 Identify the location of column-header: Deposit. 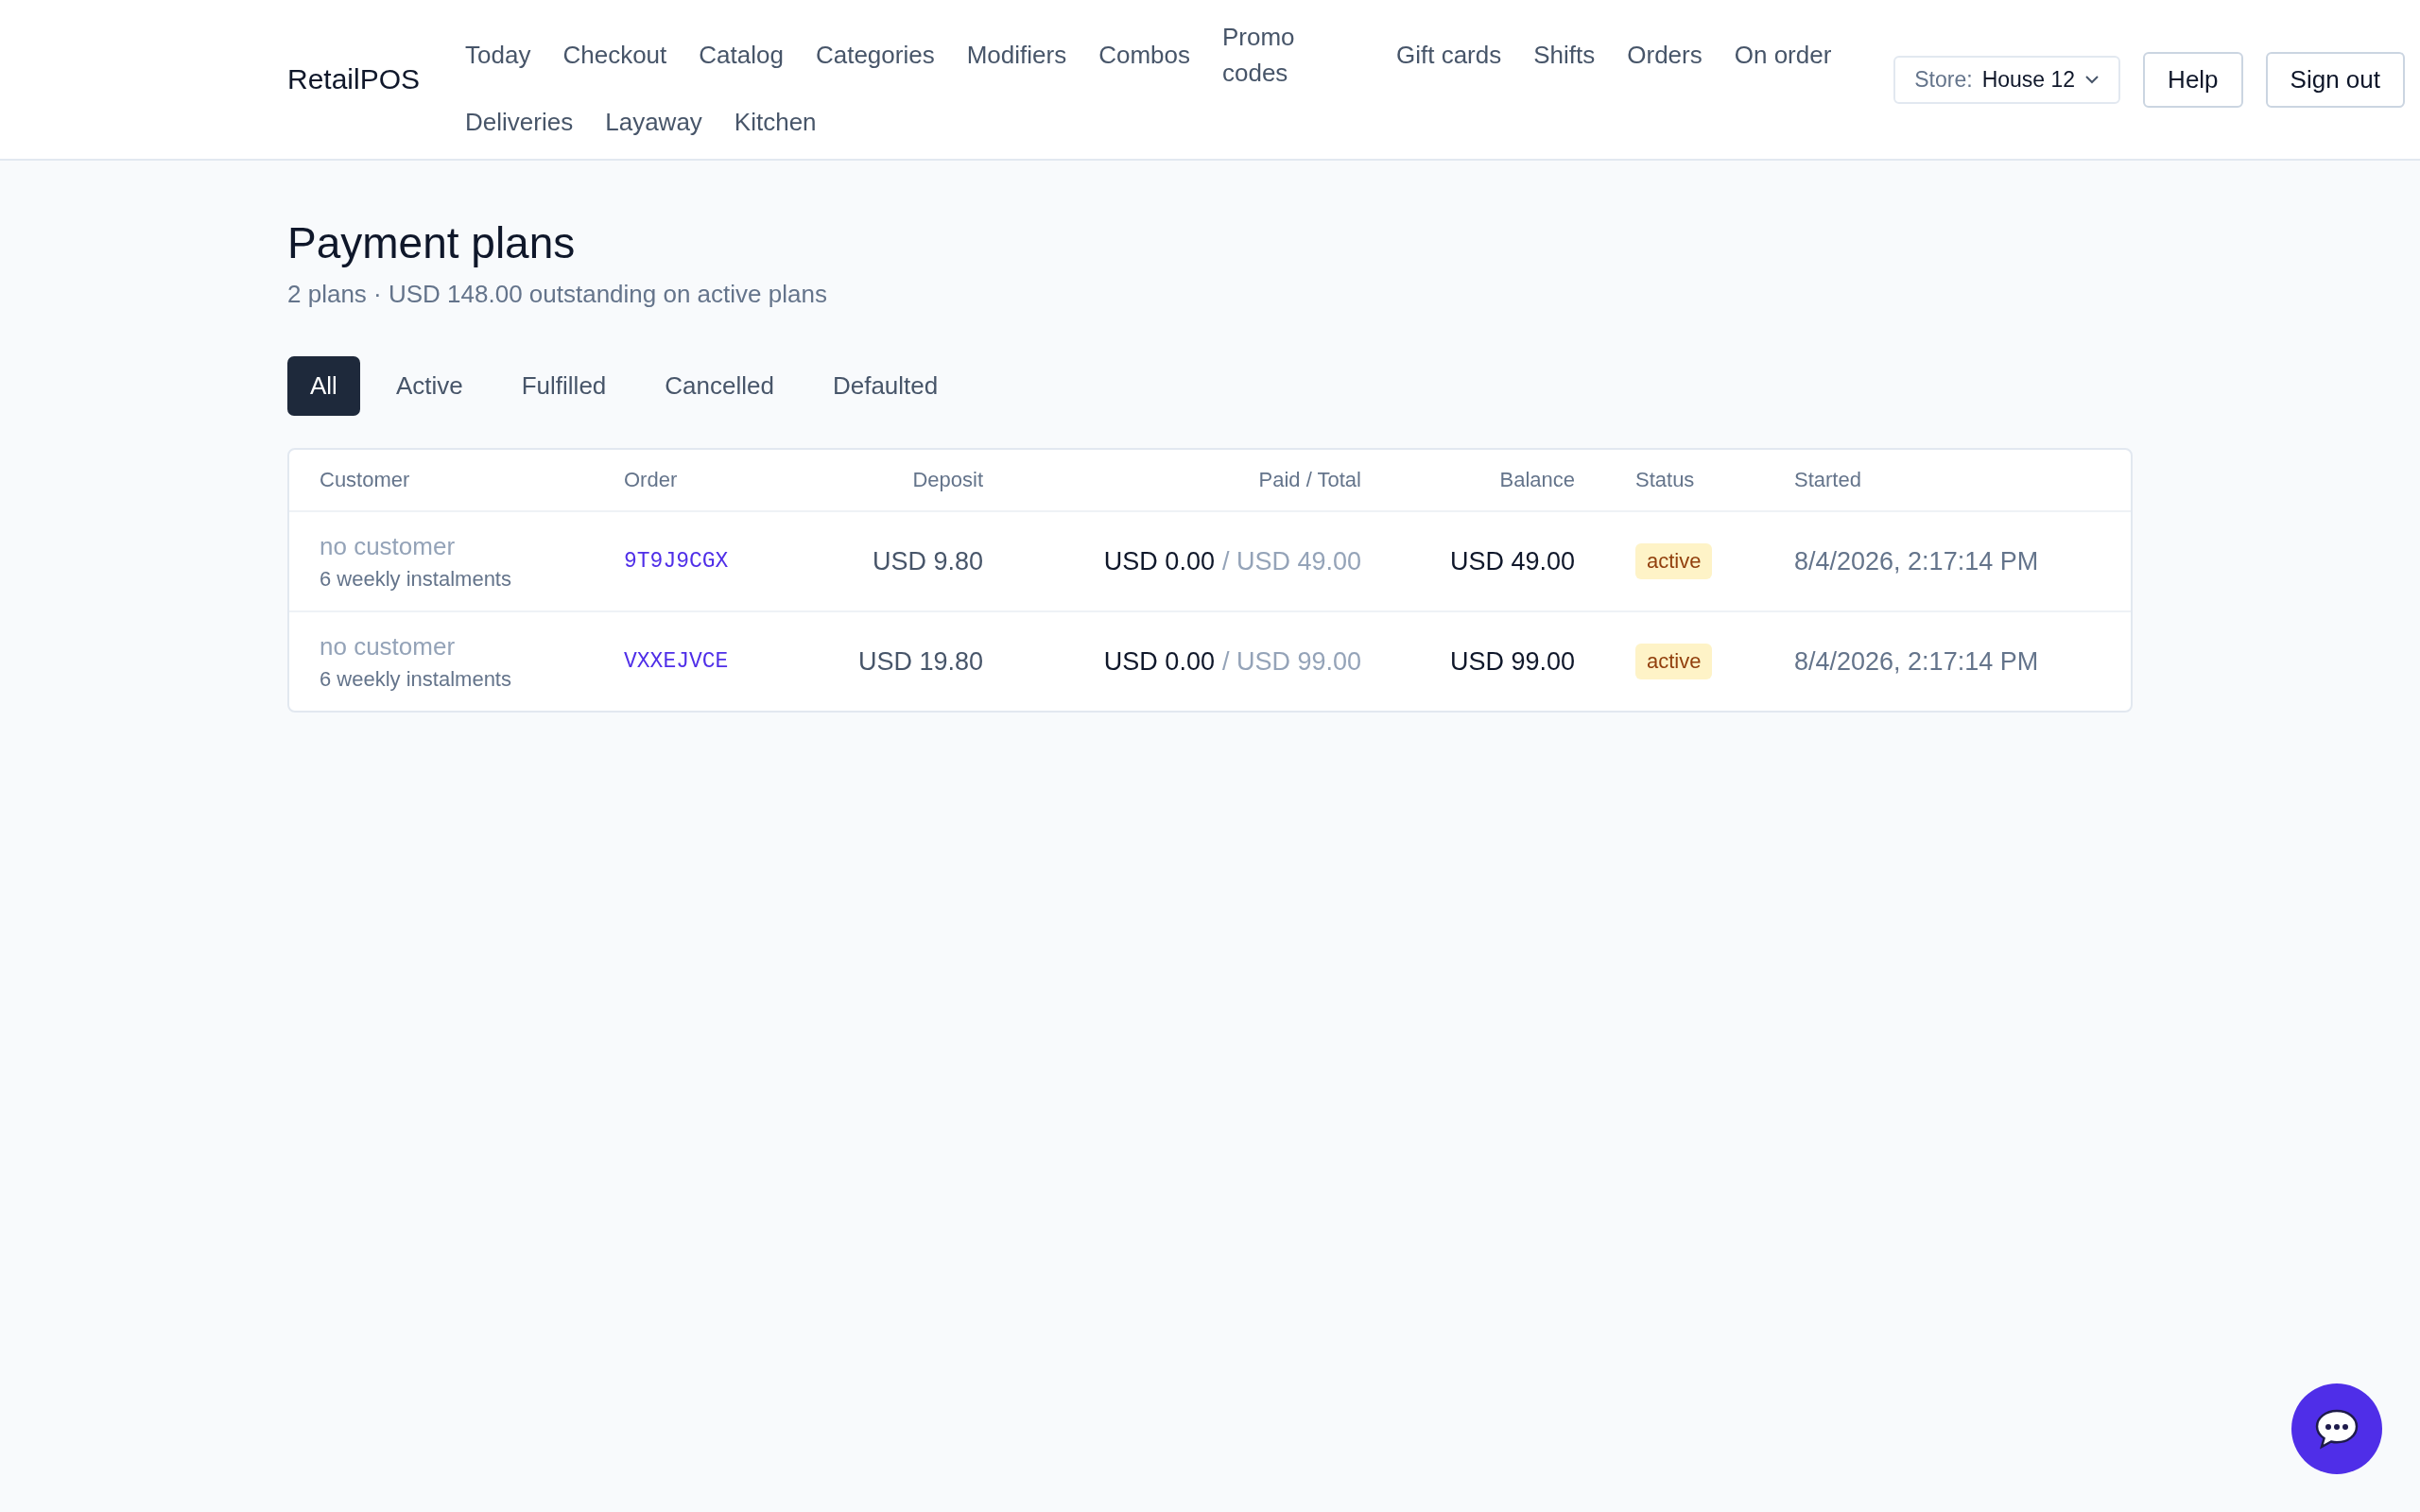
(947, 480).